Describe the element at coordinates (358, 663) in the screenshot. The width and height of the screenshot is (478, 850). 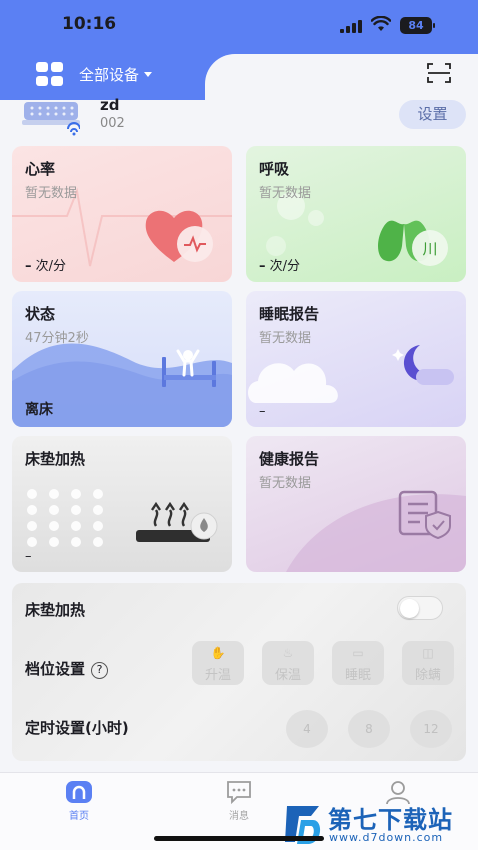
I see `mode-sleep-button: ▭ 睡眠` at that location.